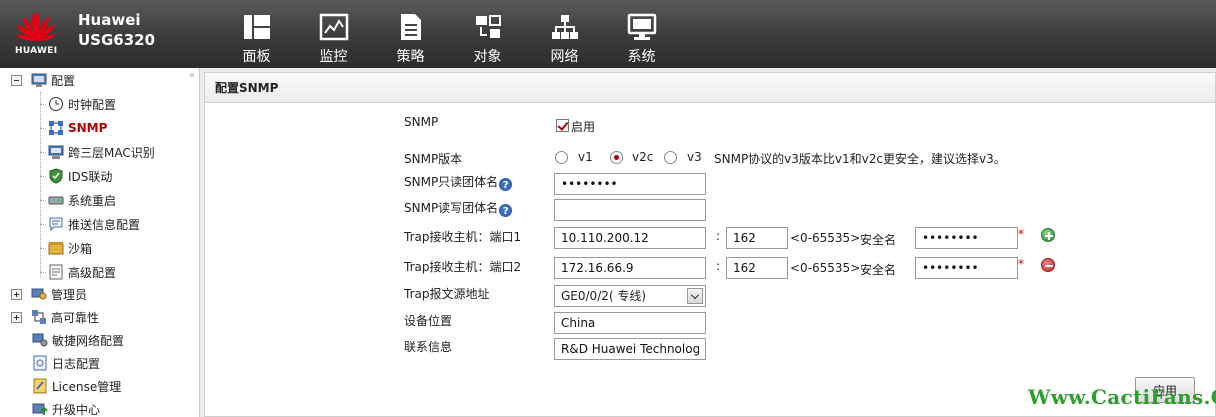 The image size is (1216, 417). What do you see at coordinates (97, 152) in the screenshot?
I see `sidebar-item-mac: 跨三层MAC识别` at bounding box center [97, 152].